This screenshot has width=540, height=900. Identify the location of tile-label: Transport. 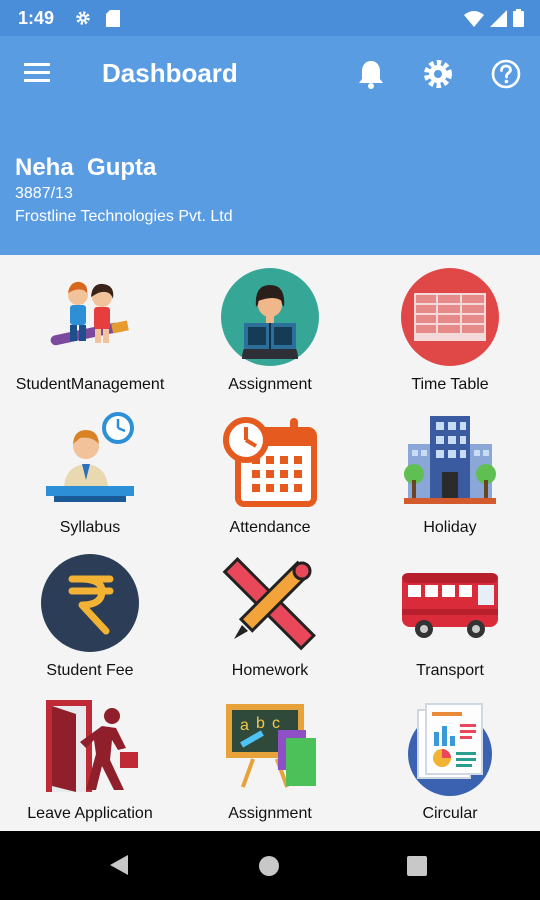
(450, 670).